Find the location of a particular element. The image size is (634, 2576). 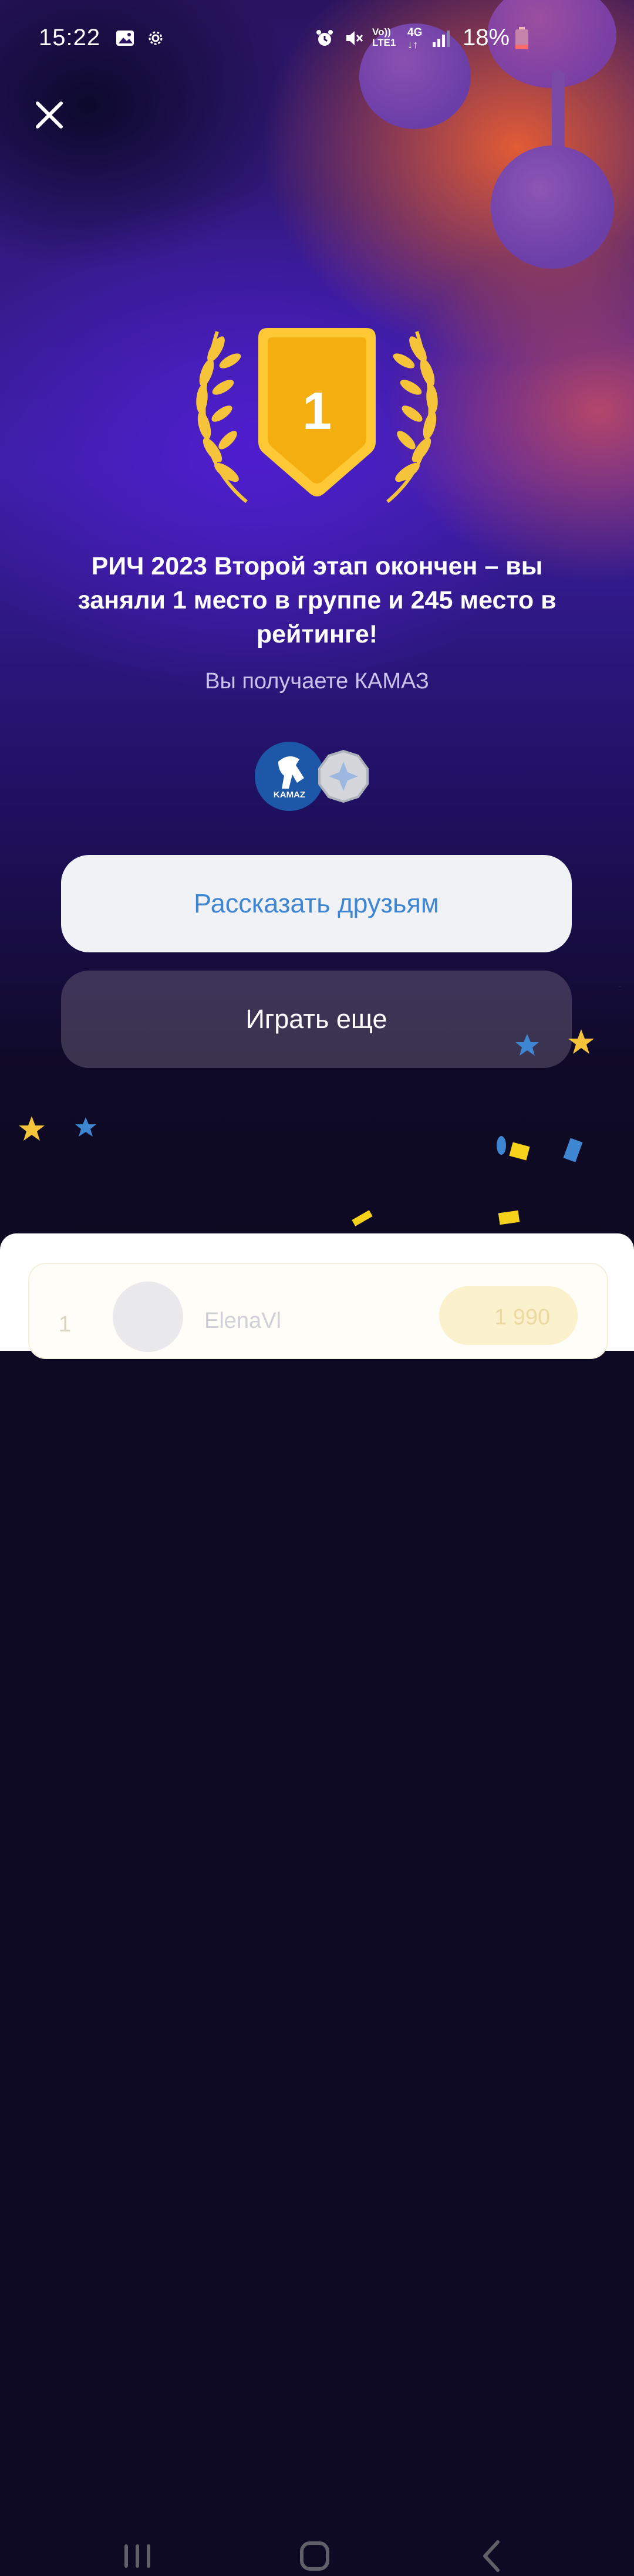

awards-row: KAMAZ is located at coordinates (313, 777).